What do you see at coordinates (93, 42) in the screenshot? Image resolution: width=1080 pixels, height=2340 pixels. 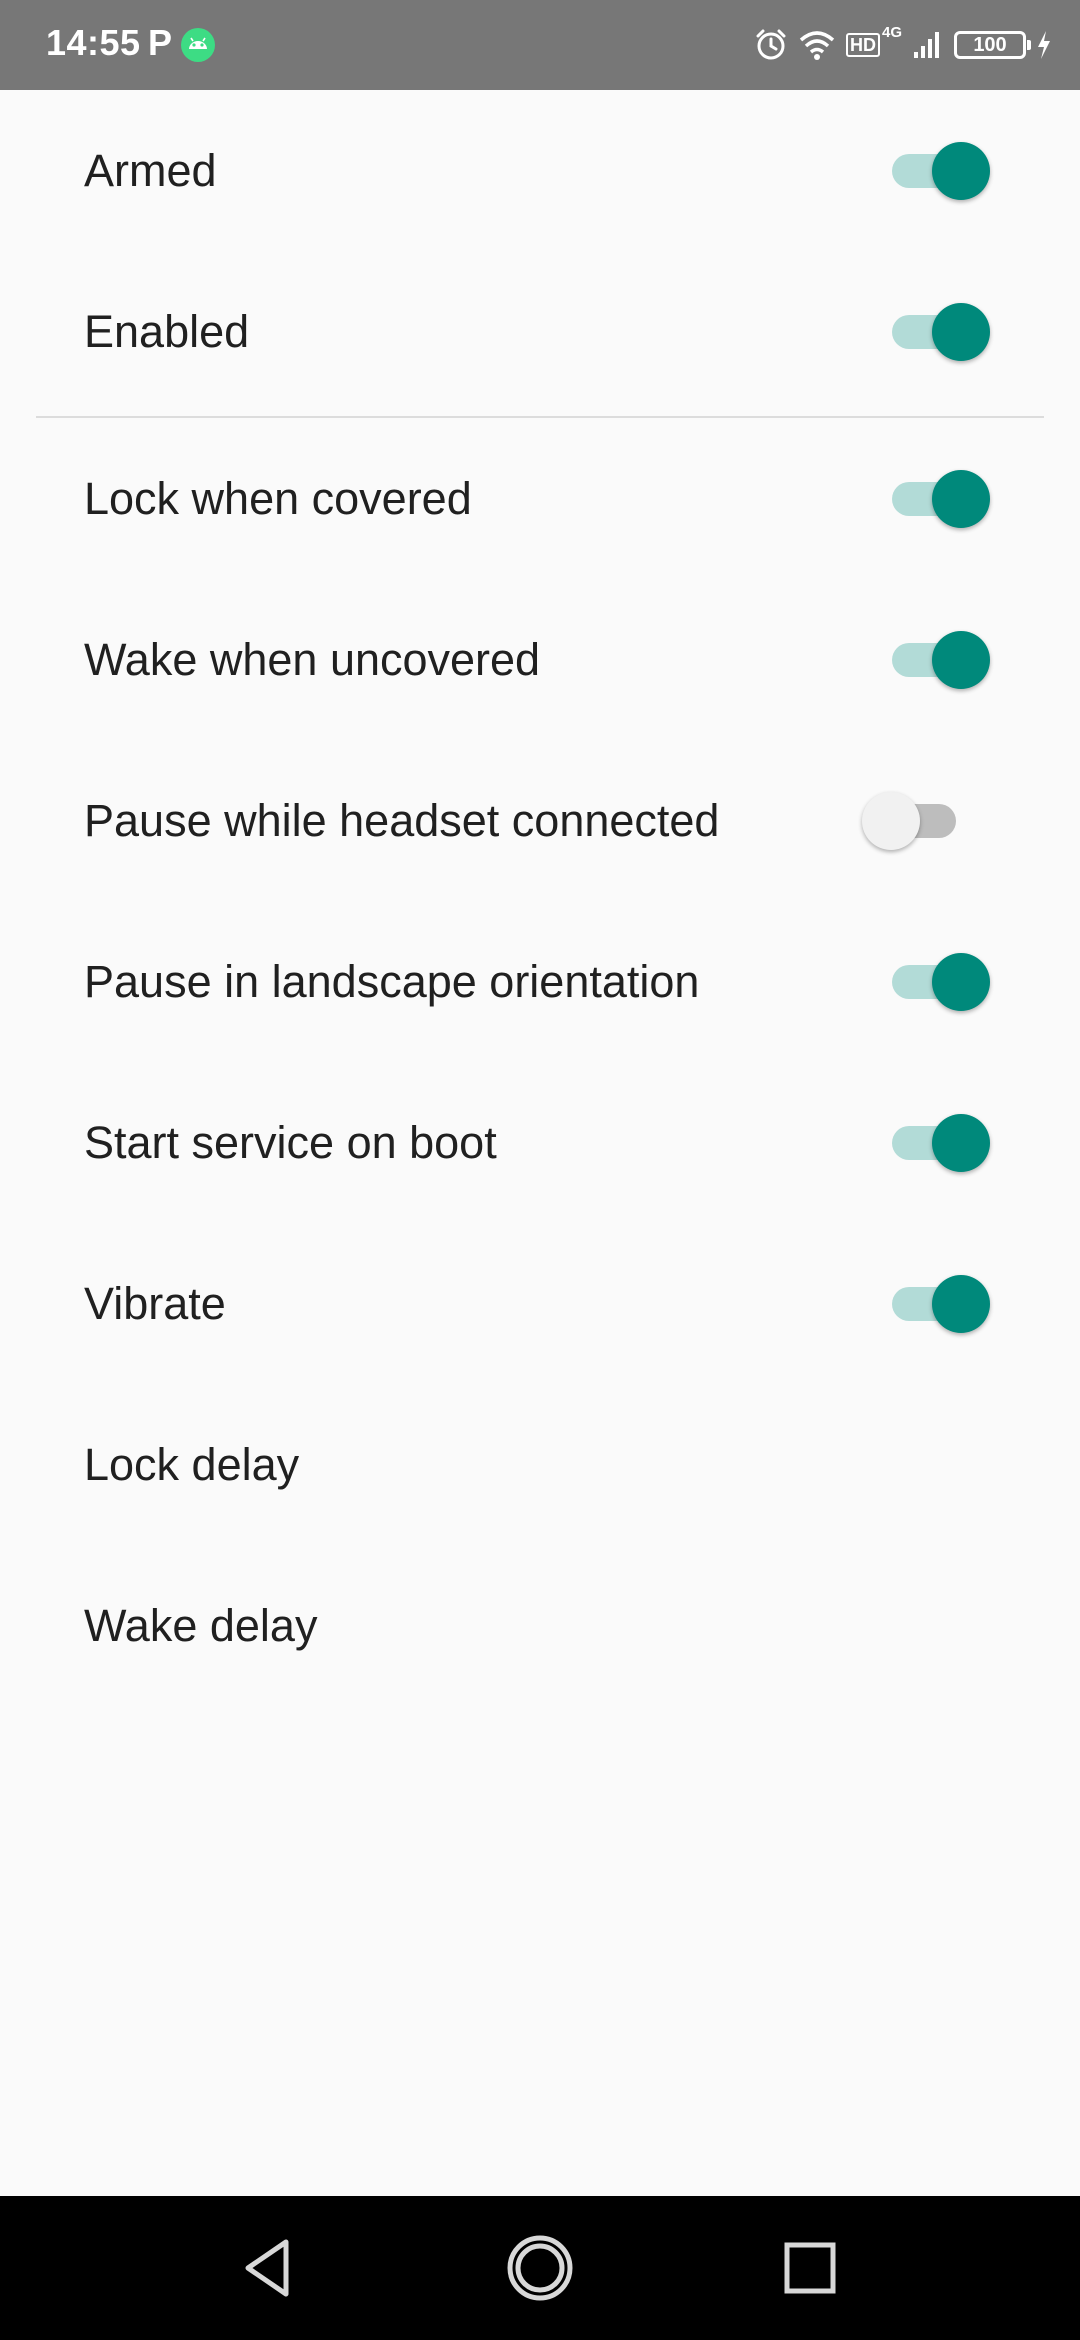 I see `status-time: 14:55` at bounding box center [93, 42].